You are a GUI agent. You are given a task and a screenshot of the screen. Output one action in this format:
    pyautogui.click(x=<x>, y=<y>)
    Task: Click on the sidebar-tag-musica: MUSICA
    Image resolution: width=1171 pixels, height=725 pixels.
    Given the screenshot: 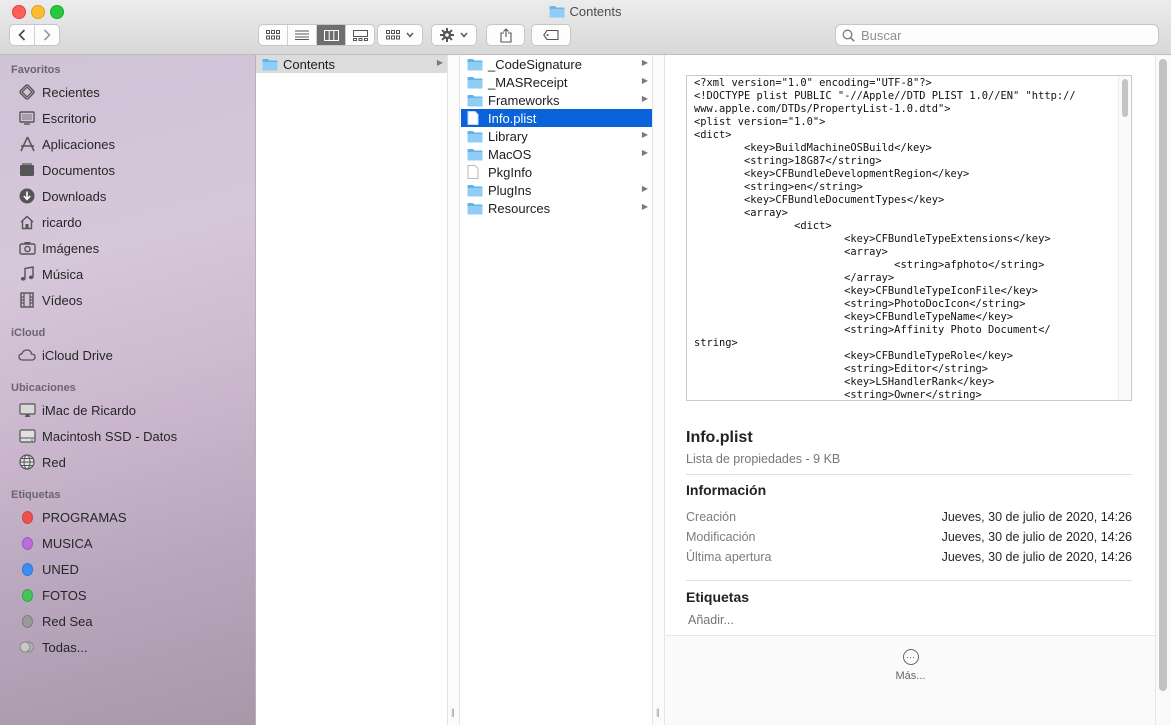 What is the action you would take?
    pyautogui.click(x=55, y=543)
    